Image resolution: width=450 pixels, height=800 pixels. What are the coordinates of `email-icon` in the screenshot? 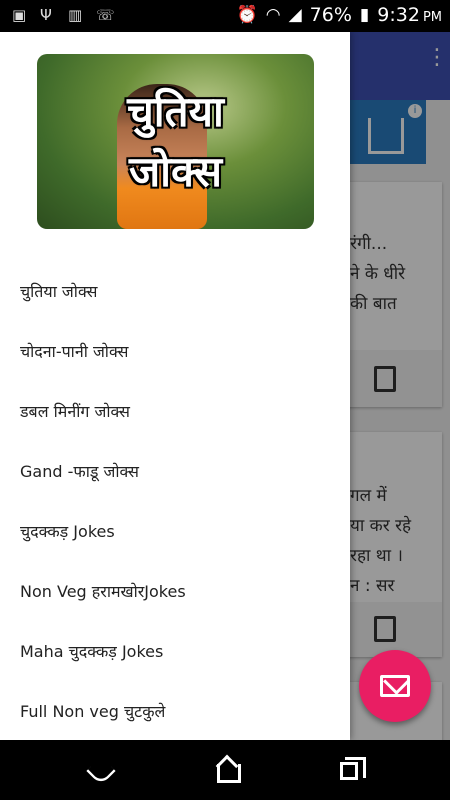 It's located at (395, 686).